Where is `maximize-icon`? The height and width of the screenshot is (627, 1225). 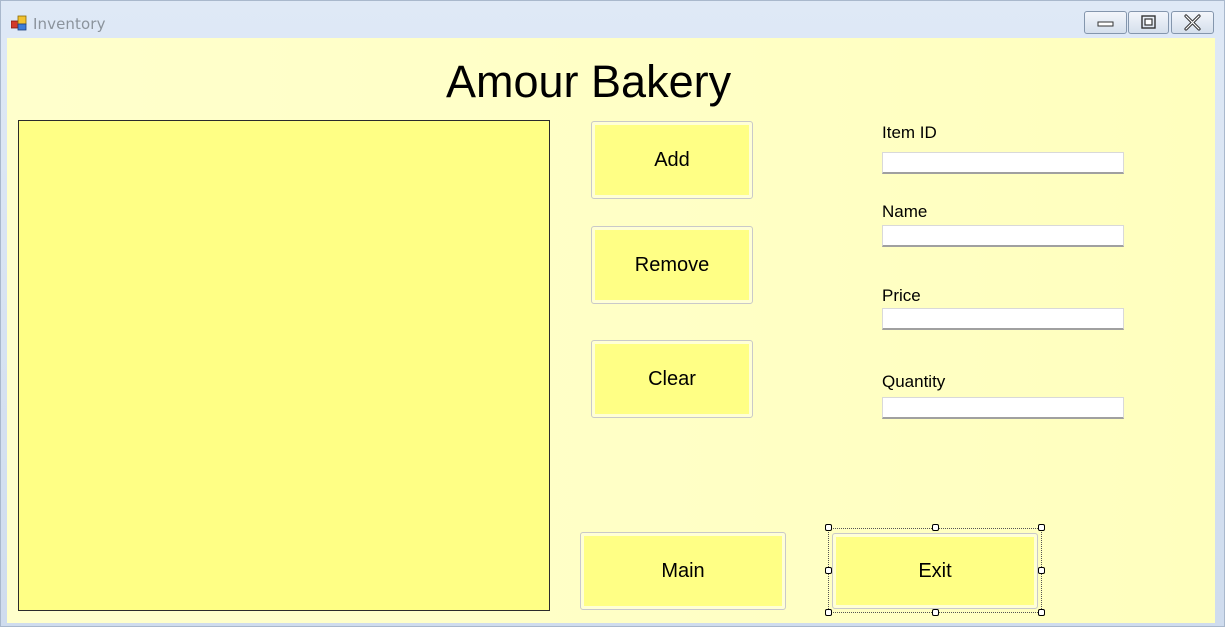
maximize-icon is located at coordinates (1148, 22).